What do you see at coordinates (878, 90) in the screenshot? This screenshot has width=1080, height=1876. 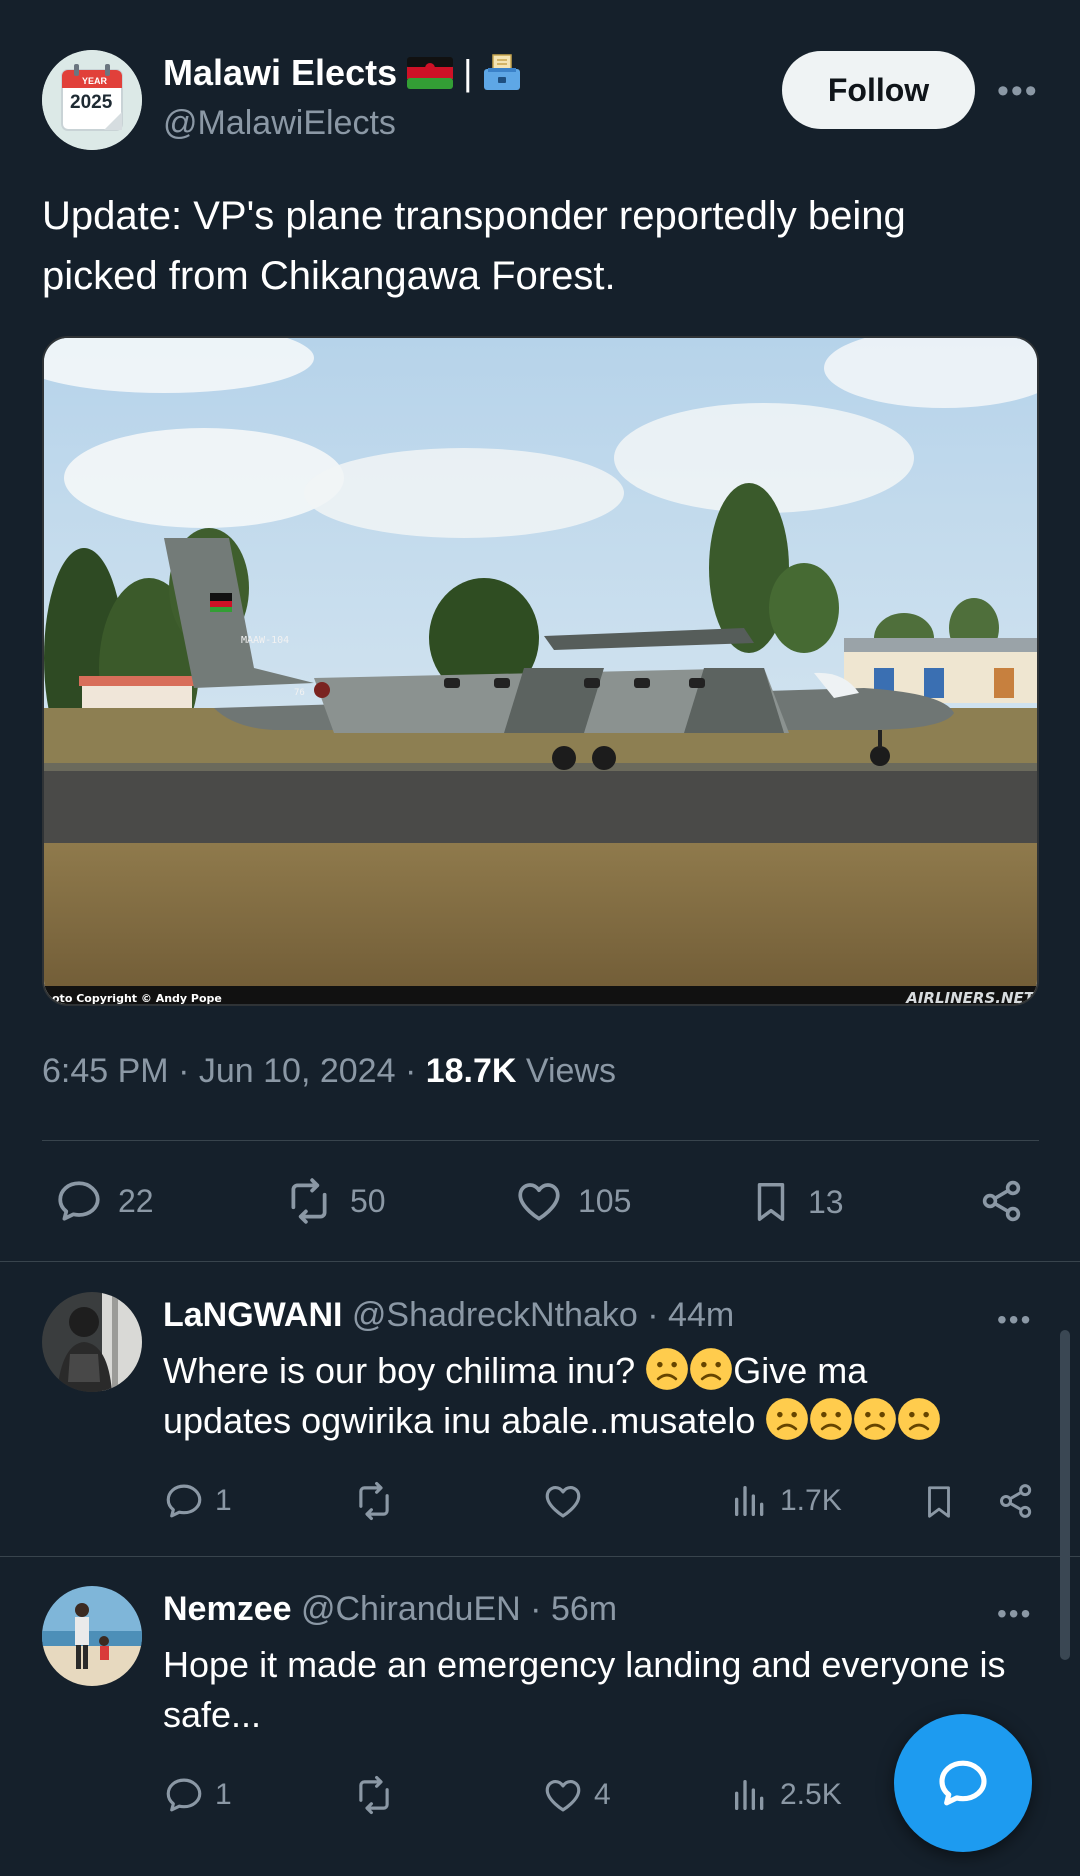 I see `follow-button: Follow` at bounding box center [878, 90].